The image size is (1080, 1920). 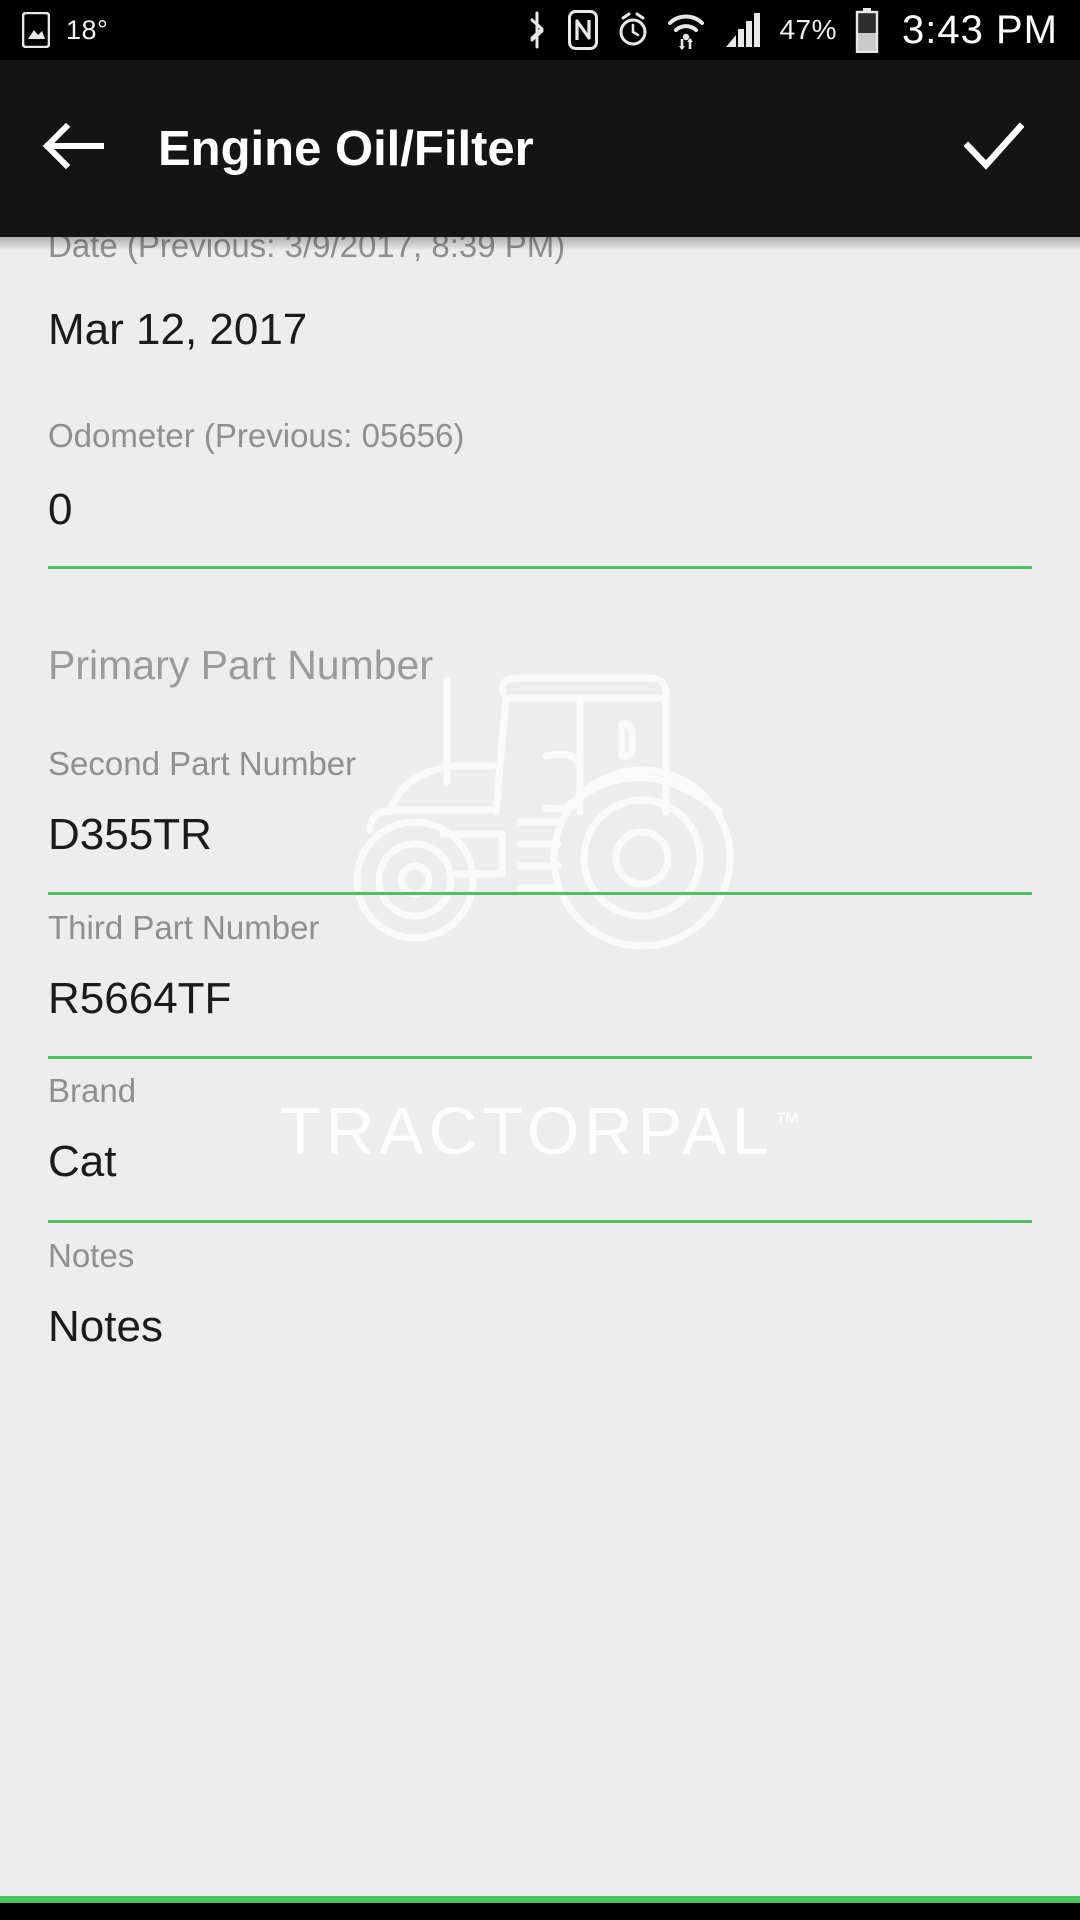 What do you see at coordinates (633, 30) in the screenshot?
I see `alarm-icon` at bounding box center [633, 30].